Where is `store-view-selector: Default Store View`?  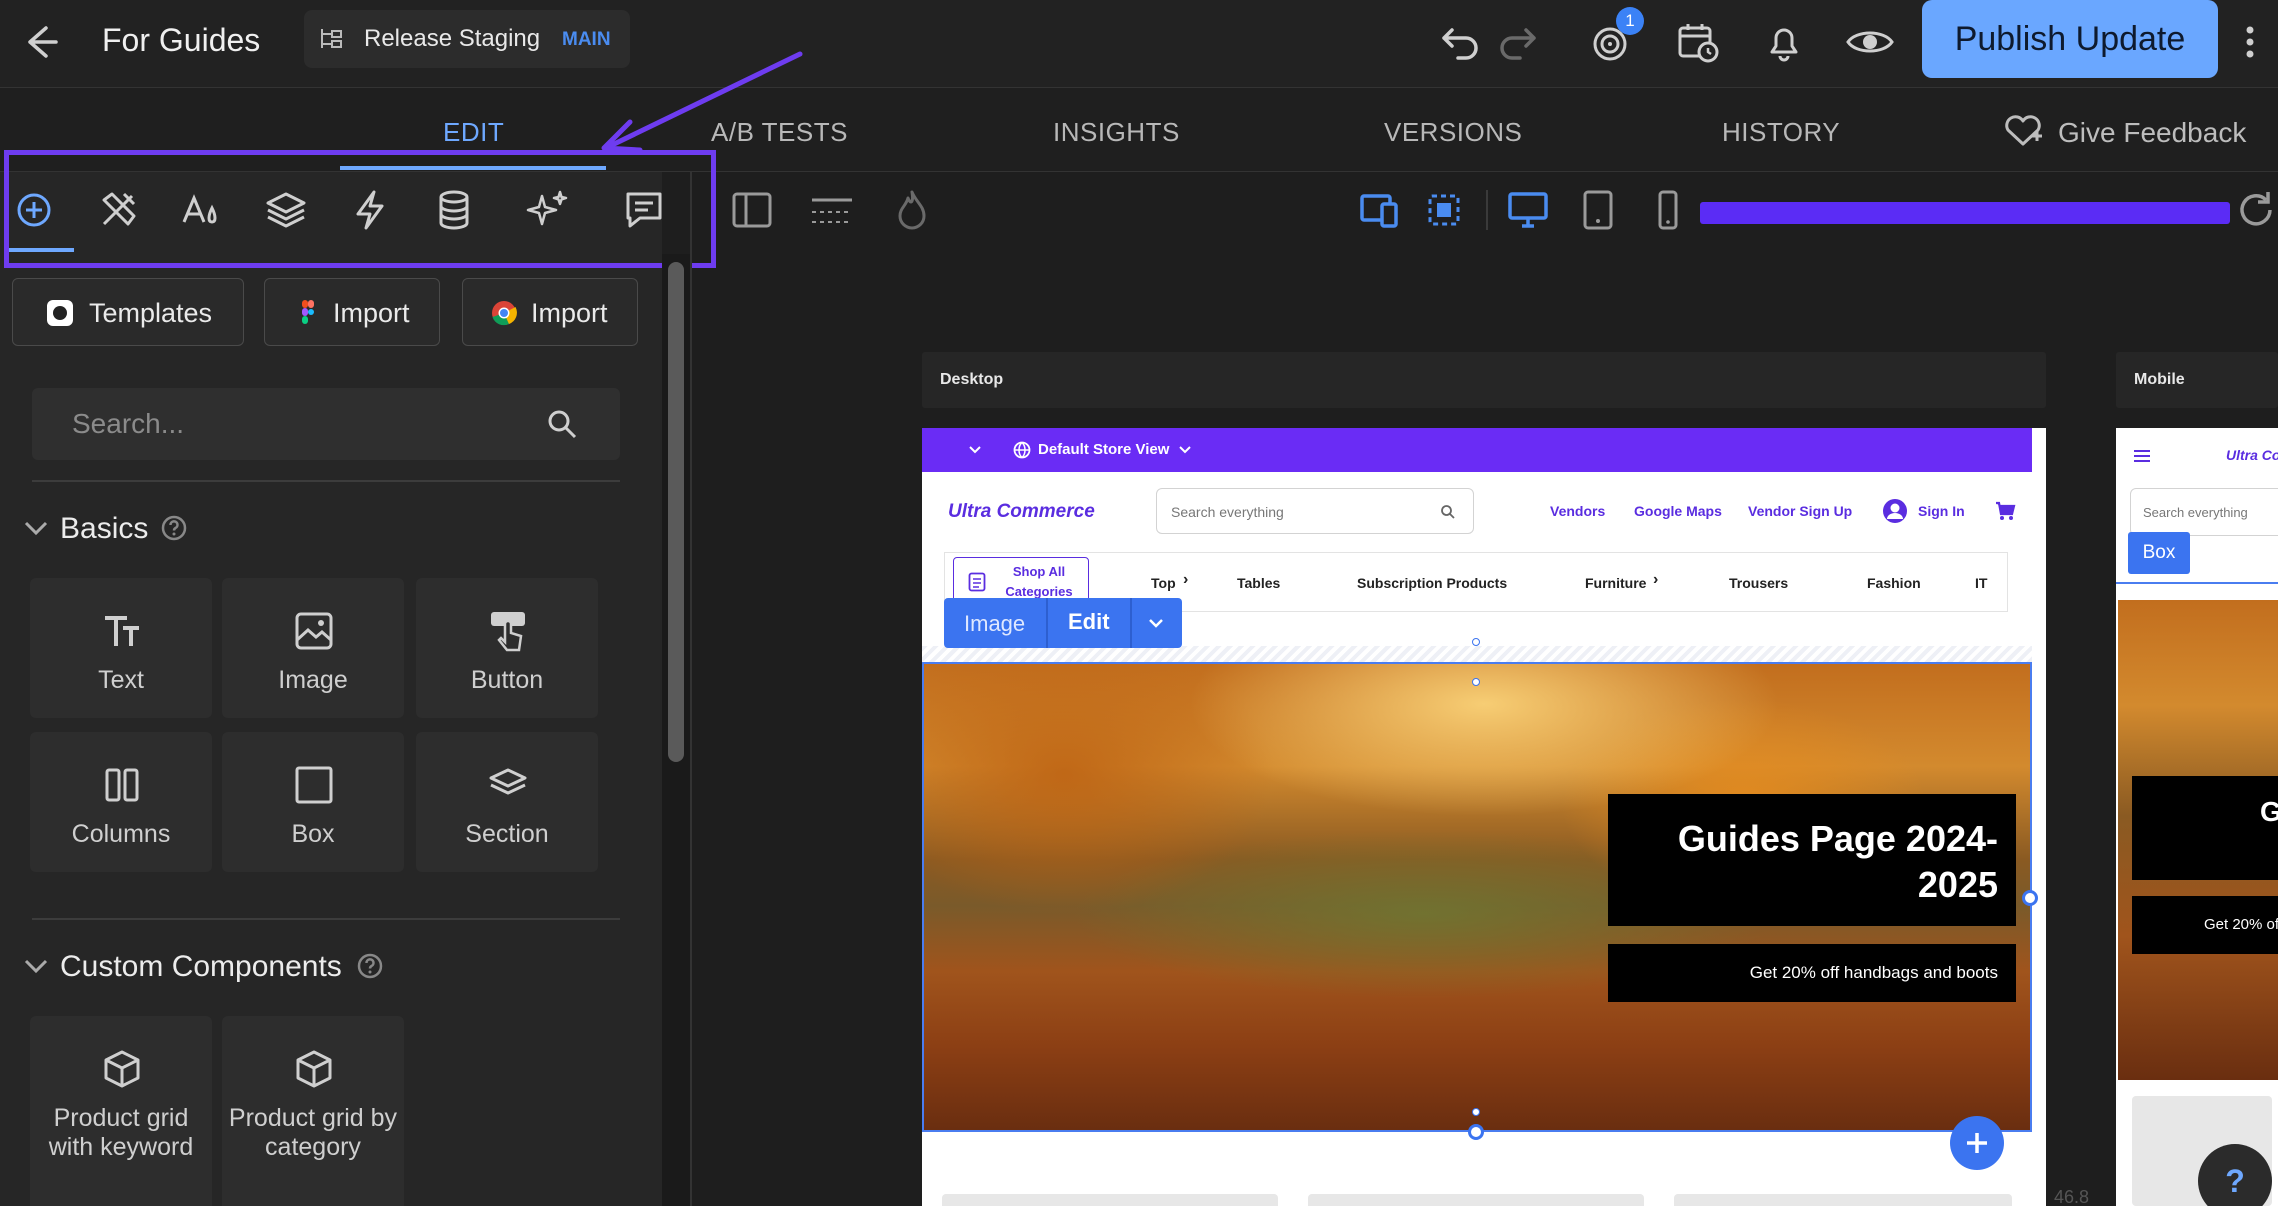 store-view-selector: Default Store View is located at coordinates (1103, 450).